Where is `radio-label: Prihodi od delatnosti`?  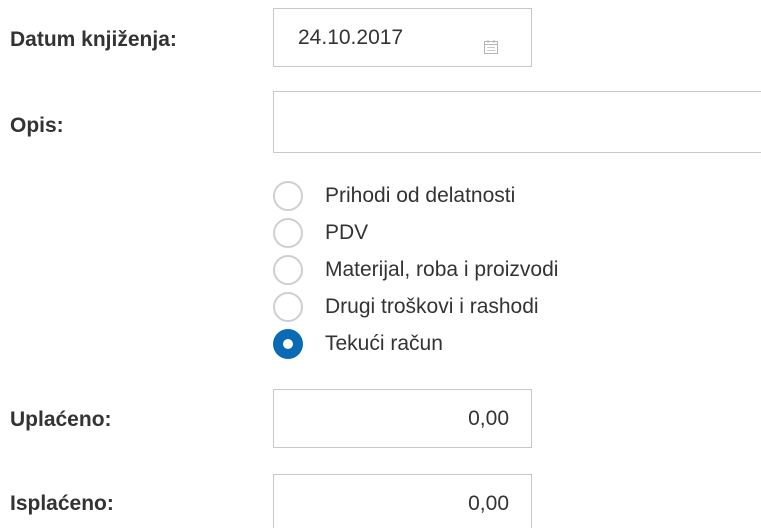
radio-label: Prihodi od delatnosti is located at coordinates (420, 195).